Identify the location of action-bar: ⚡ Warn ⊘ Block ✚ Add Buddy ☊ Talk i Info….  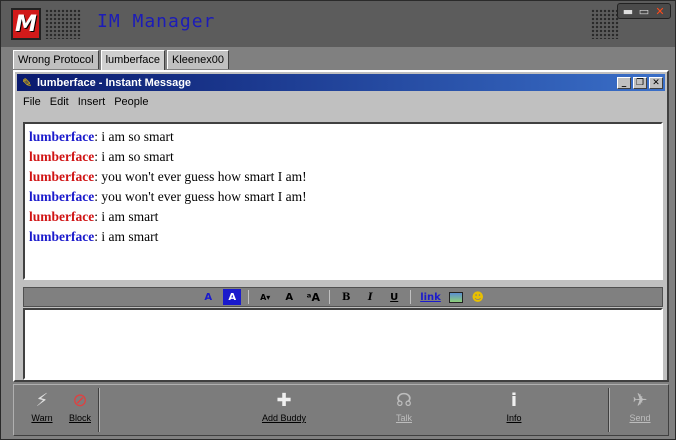
(341, 410).